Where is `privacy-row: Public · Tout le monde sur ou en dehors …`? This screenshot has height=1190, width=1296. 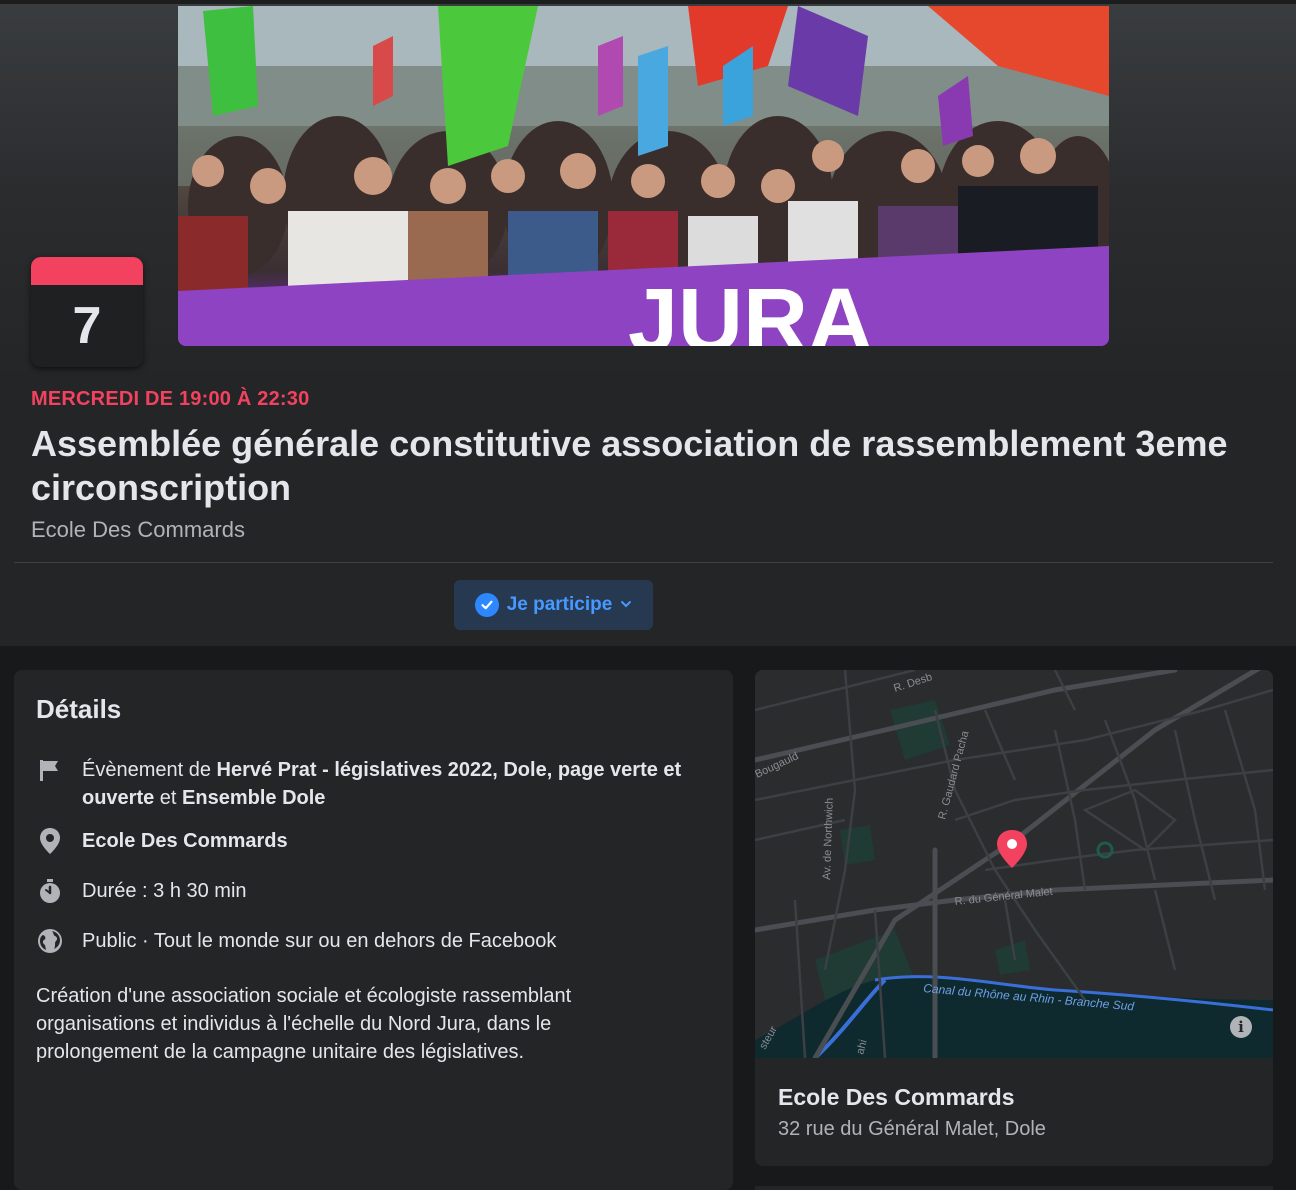 privacy-row: Public · Tout le monde sur ou en dehors … is located at coordinates (371, 941).